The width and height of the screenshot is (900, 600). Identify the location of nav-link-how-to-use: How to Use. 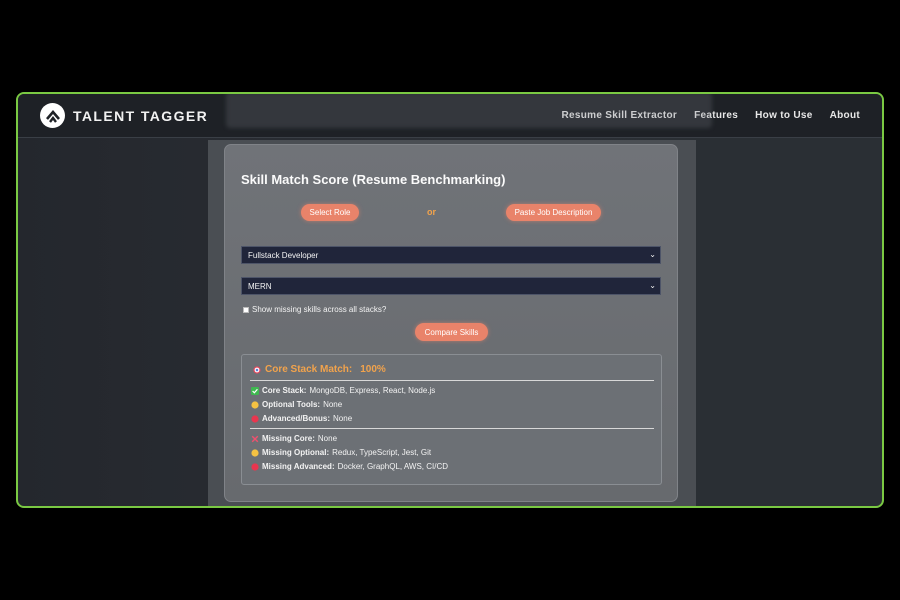
(783, 115).